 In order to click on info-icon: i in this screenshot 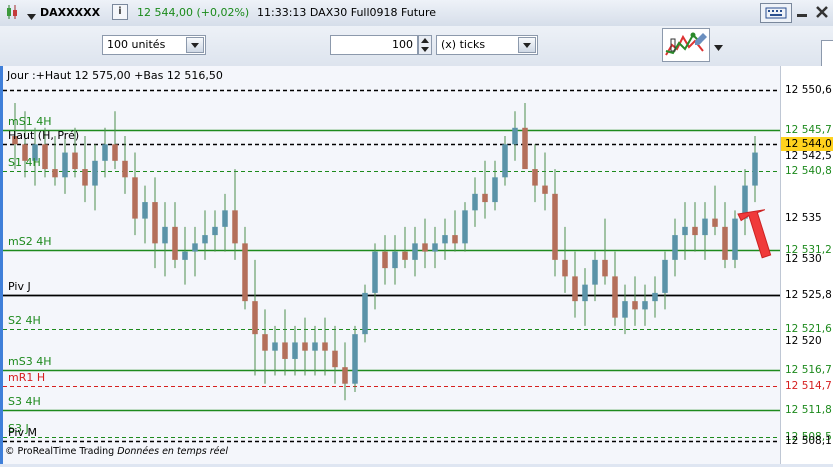, I will do `click(120, 12)`.